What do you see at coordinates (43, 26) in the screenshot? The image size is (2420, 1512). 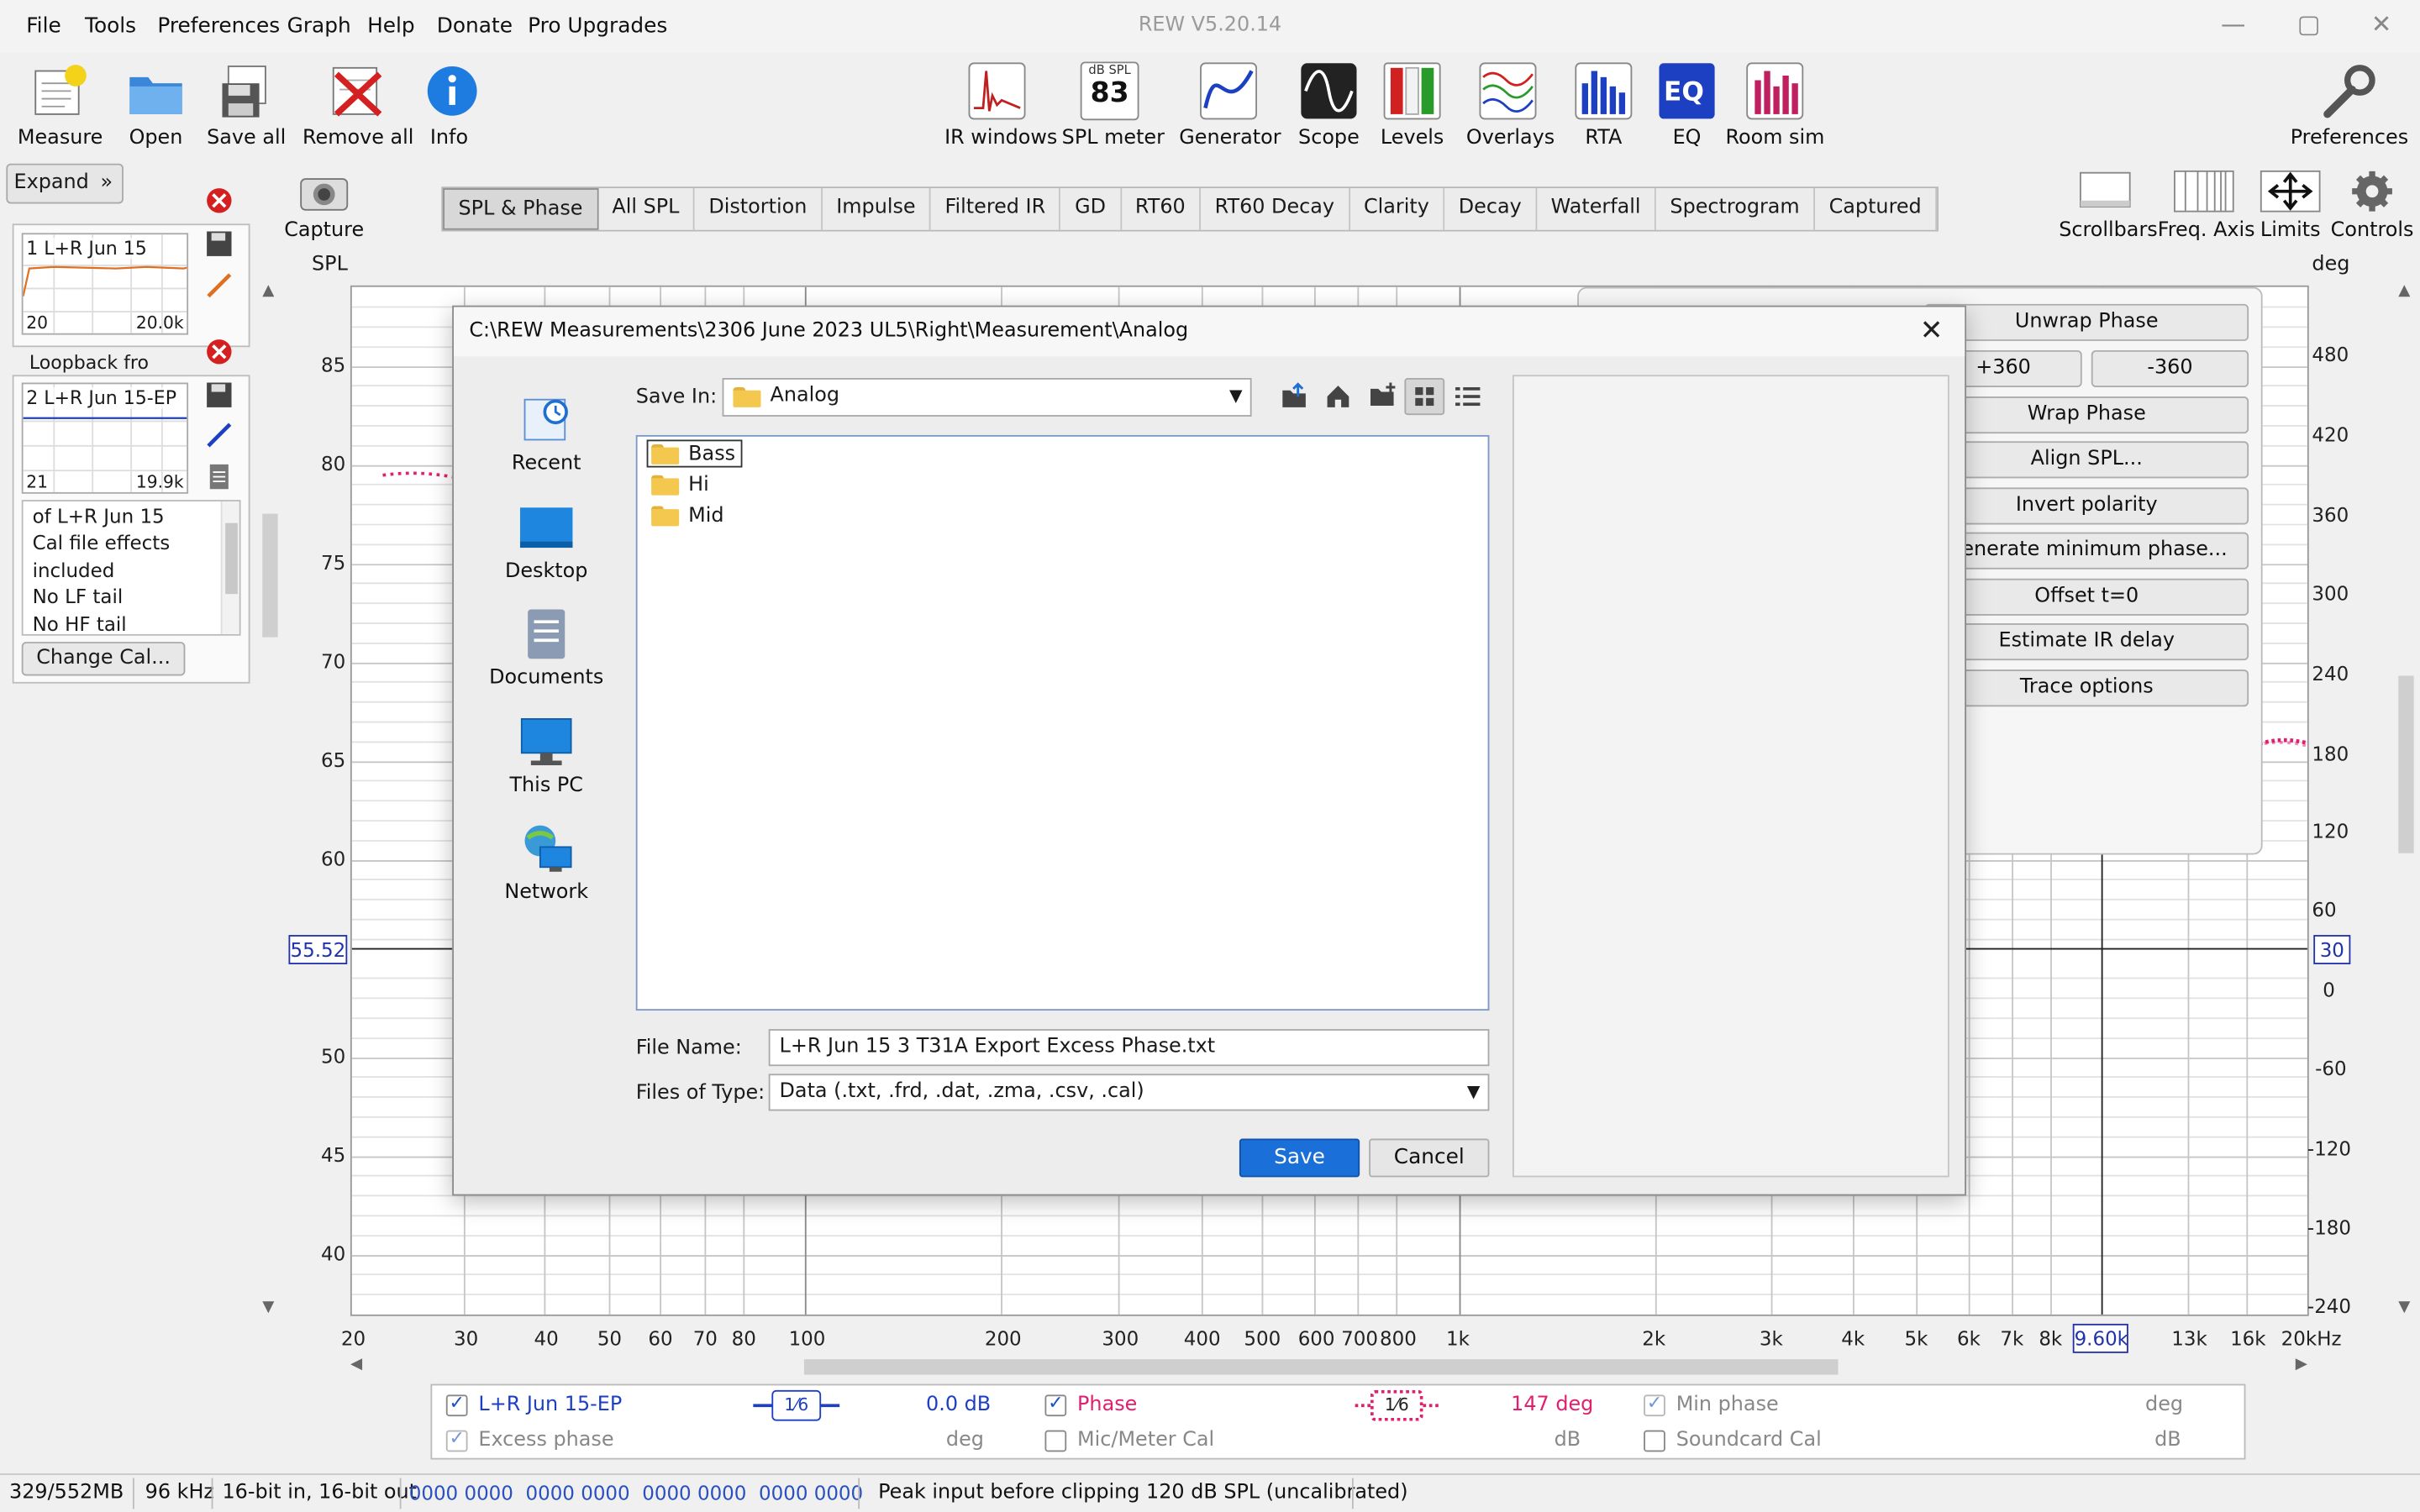 I see `menu-file: File` at bounding box center [43, 26].